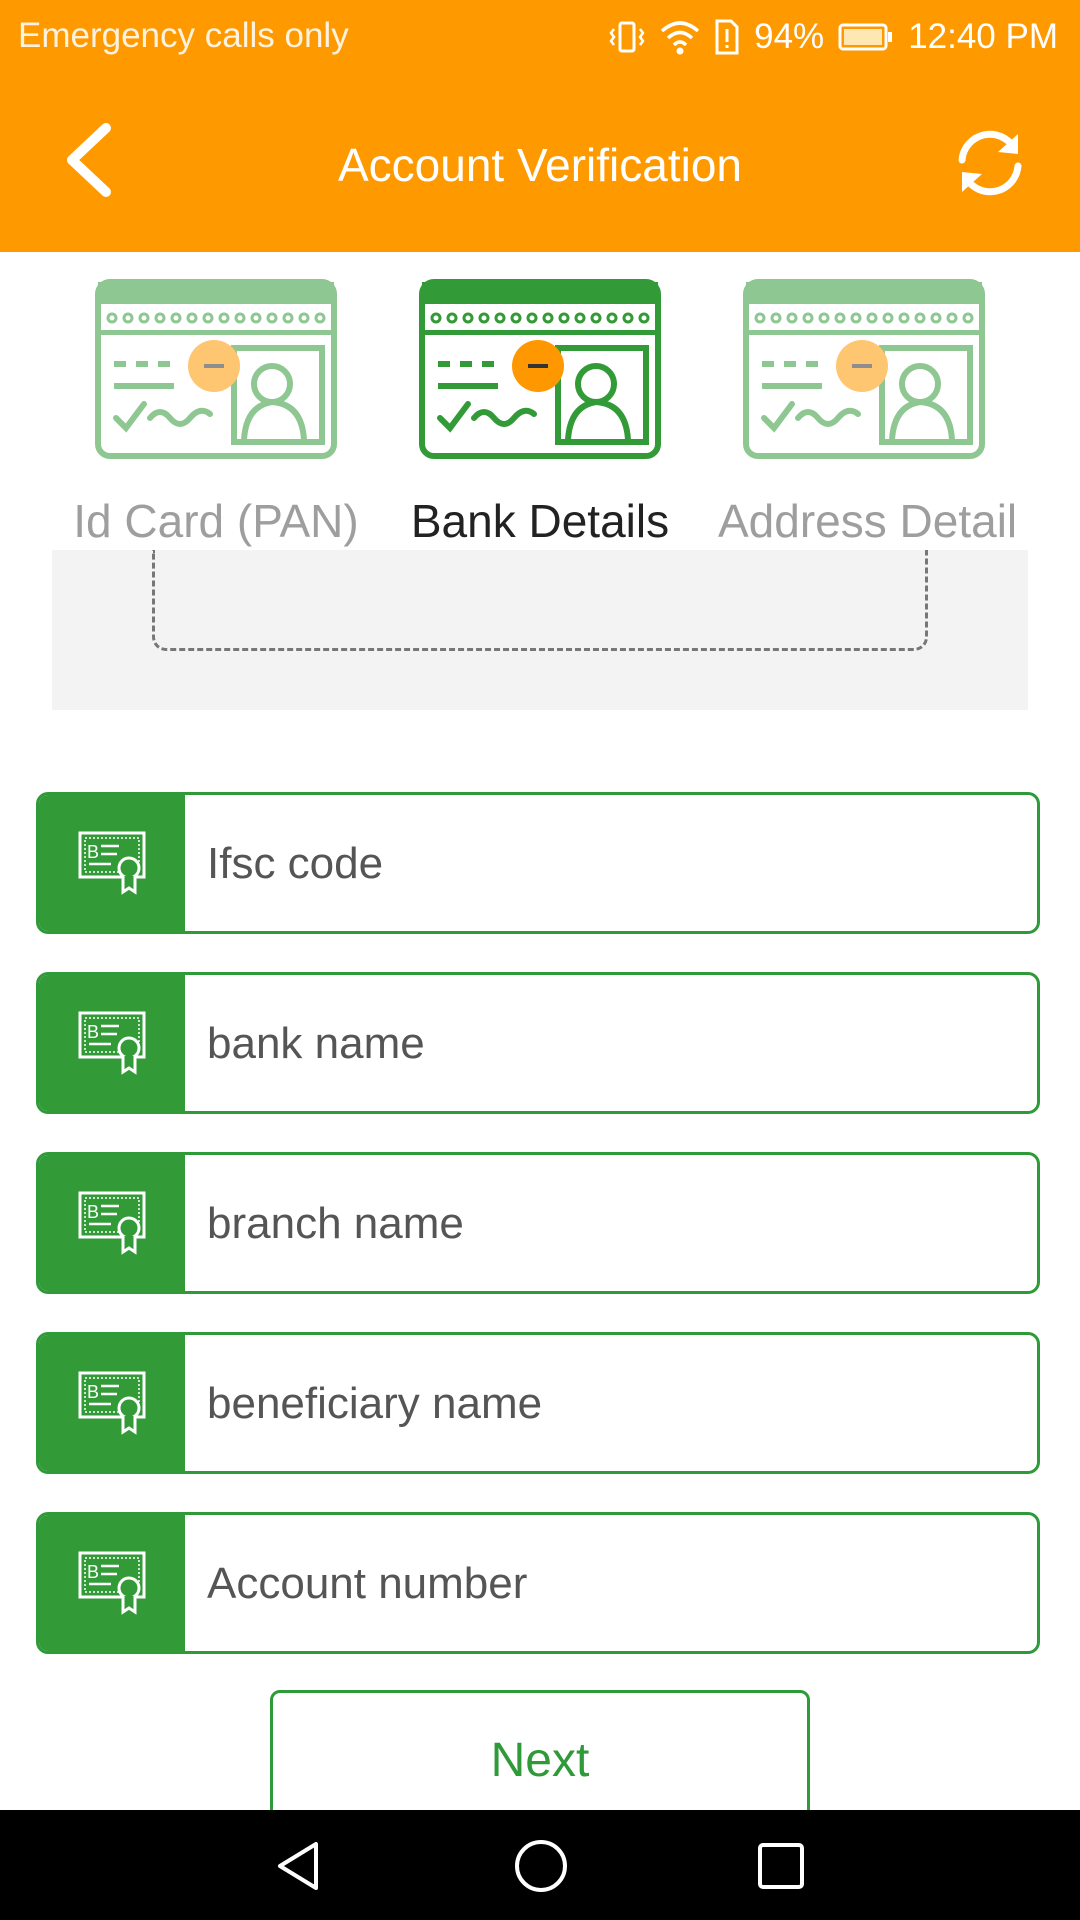 The image size is (1080, 1920). What do you see at coordinates (983, 36) in the screenshot?
I see `clock: 12:40 PM` at bounding box center [983, 36].